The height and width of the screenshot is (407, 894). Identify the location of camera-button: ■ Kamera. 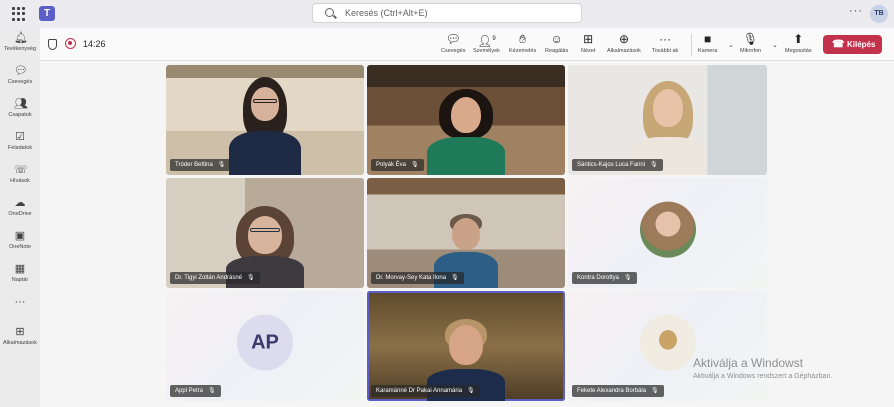
(707, 43).